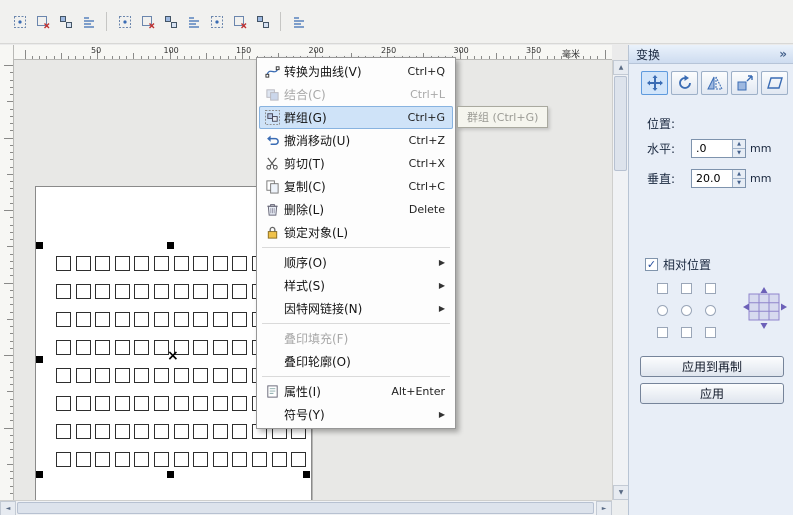 Image resolution: width=793 pixels, height=515 pixels. What do you see at coordinates (712, 366) in the screenshot?
I see `apply-to-duplicate-button: 应用到再制` at bounding box center [712, 366].